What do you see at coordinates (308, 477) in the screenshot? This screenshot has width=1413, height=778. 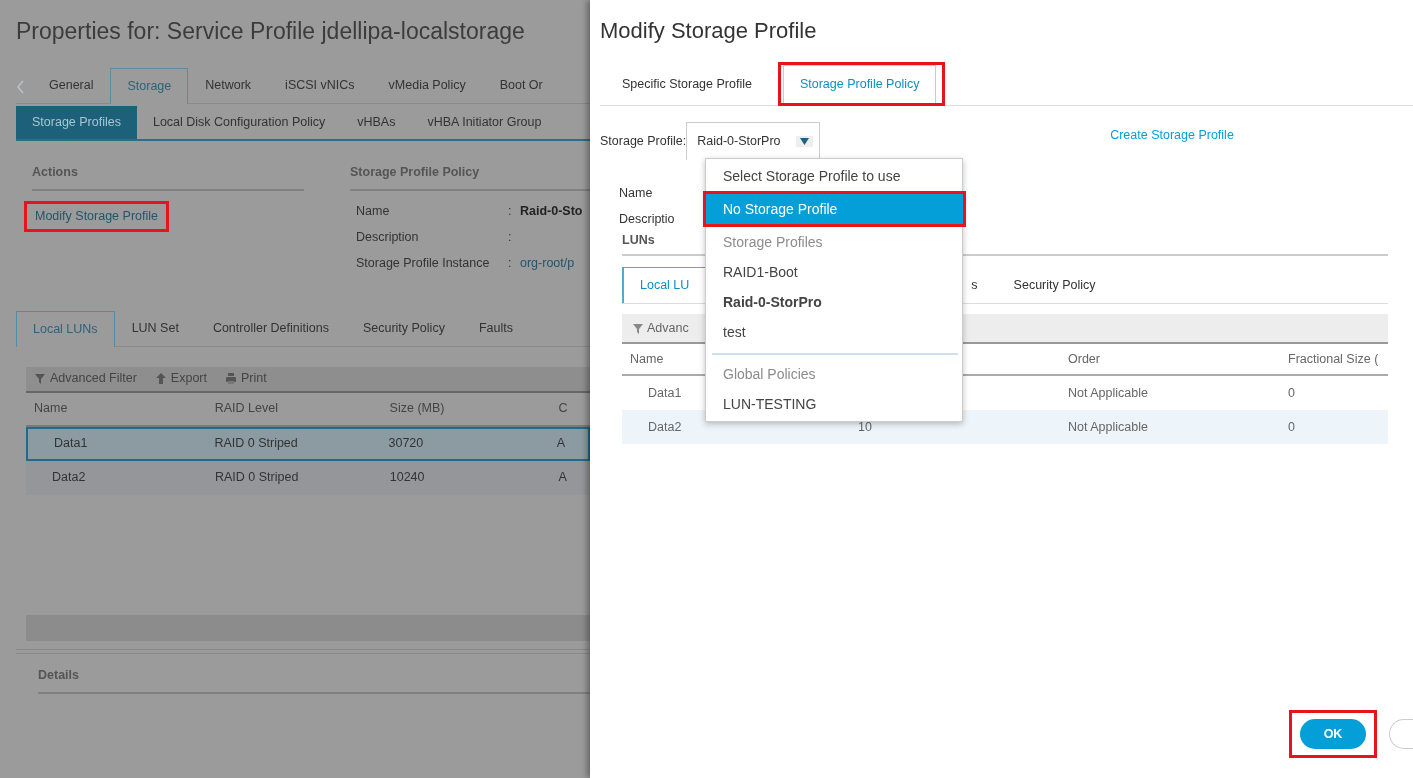 I see `table-row: Data2 RAID 0 Striped 10240 A` at bounding box center [308, 477].